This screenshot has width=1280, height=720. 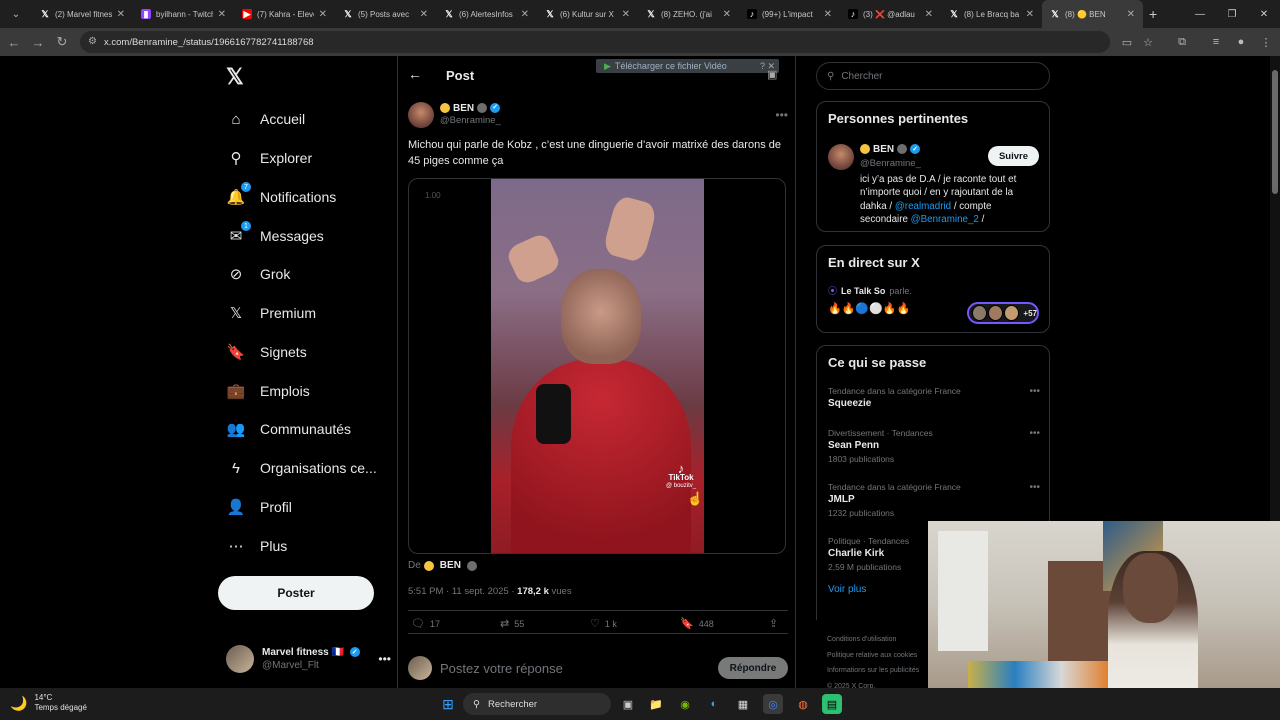 I want to click on sidebar-item-profil: 👤 Profil, so click(x=259, y=507).